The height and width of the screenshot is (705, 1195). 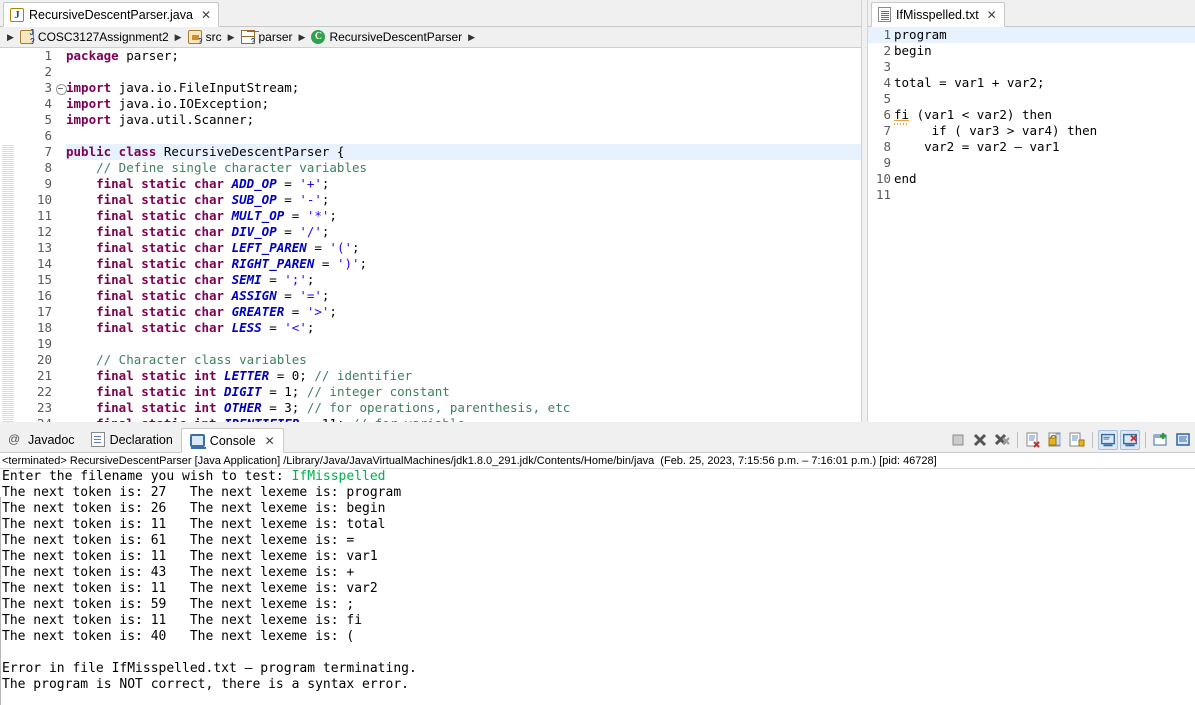 I want to click on clear-console-button, so click(x=1033, y=440).